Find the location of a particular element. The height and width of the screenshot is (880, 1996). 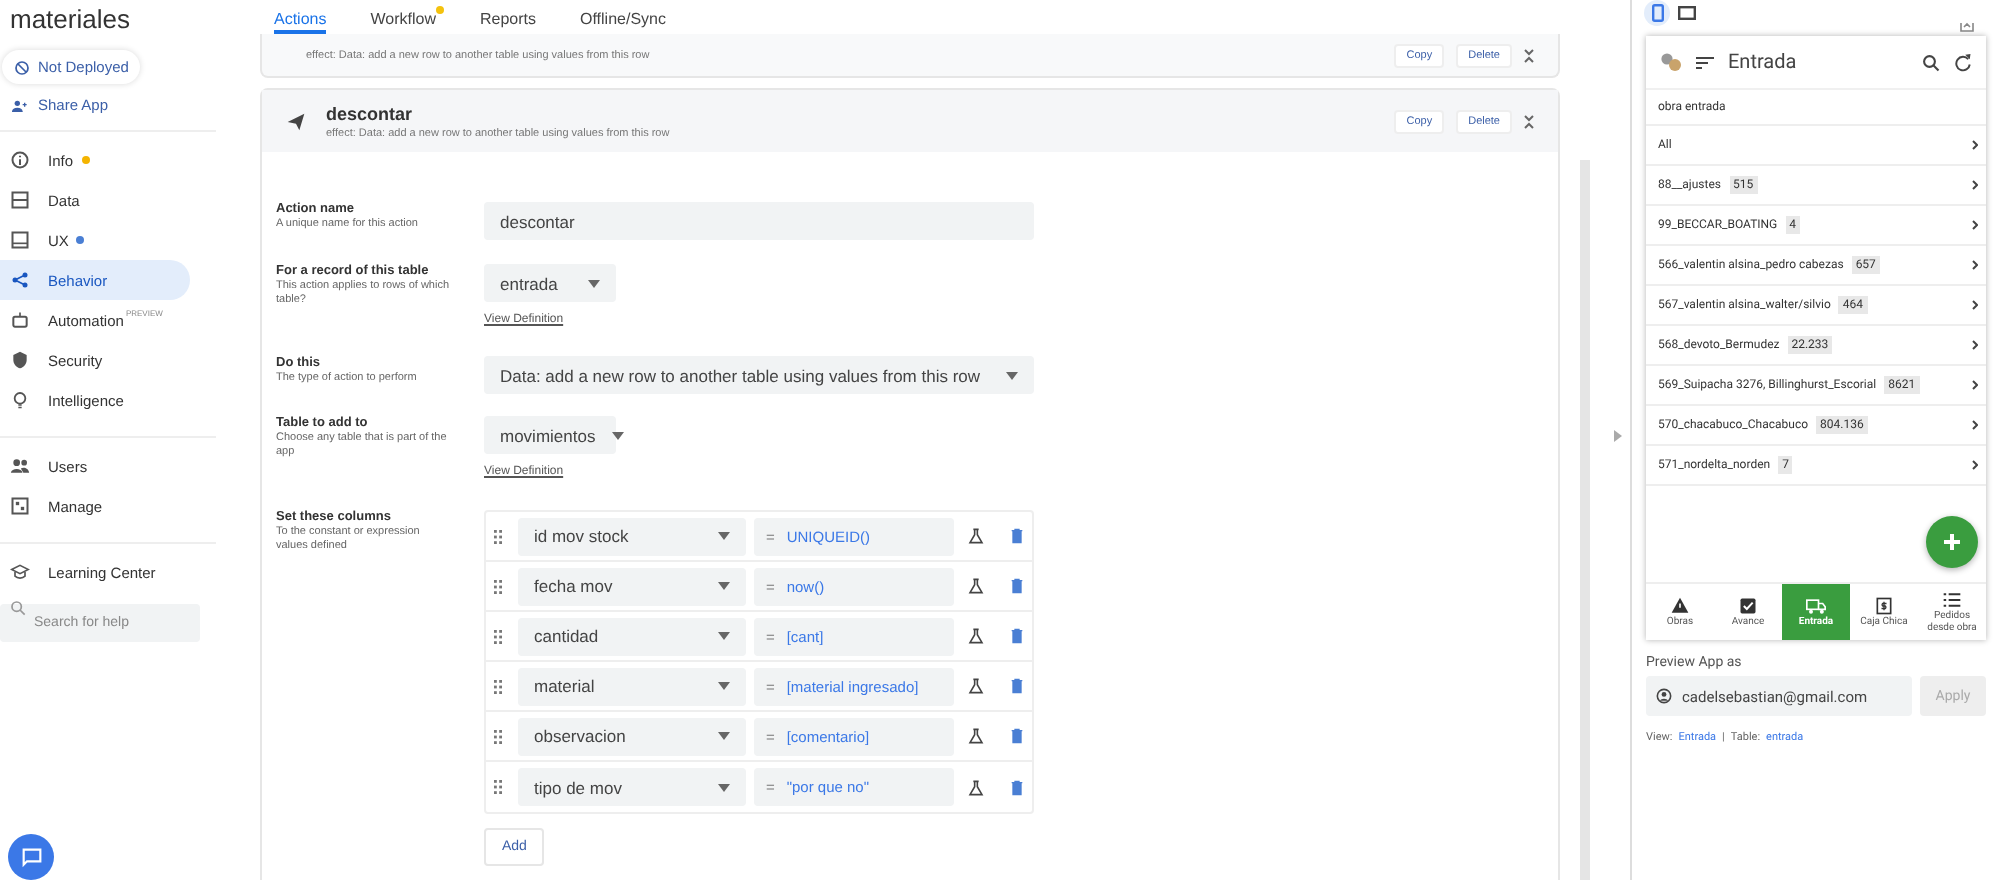

dropdown: Data: add a new row to another table using values from this row is located at coordinates (759, 375).